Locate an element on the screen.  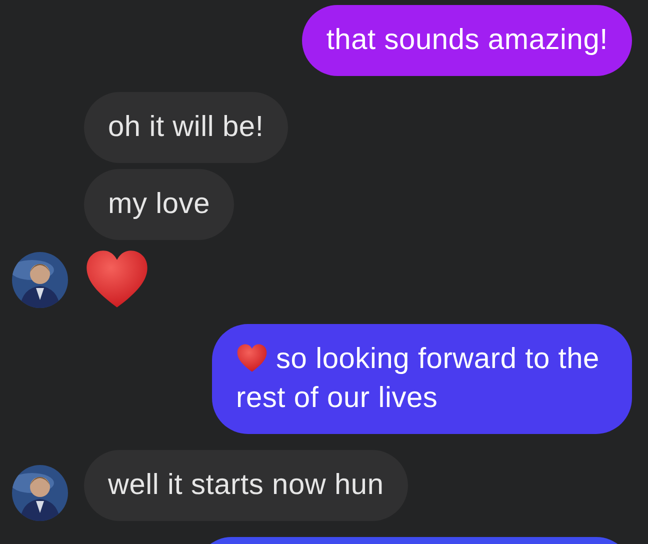
message-bubble: so looking forward to the rest of our lives is located at coordinates (422, 379).